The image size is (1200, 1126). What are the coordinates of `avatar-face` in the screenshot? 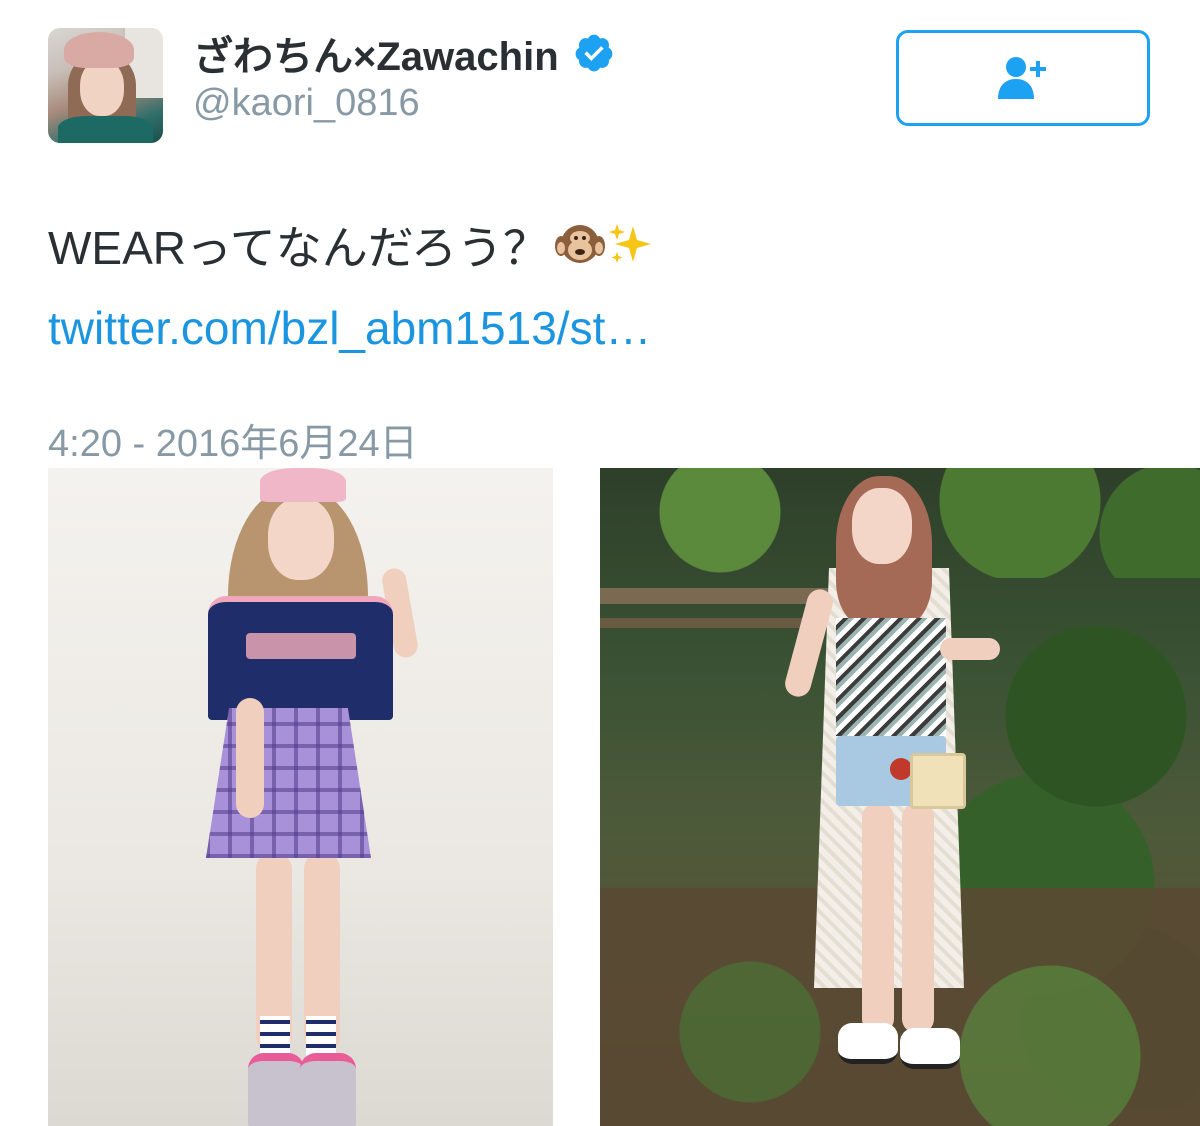 It's located at (102, 88).